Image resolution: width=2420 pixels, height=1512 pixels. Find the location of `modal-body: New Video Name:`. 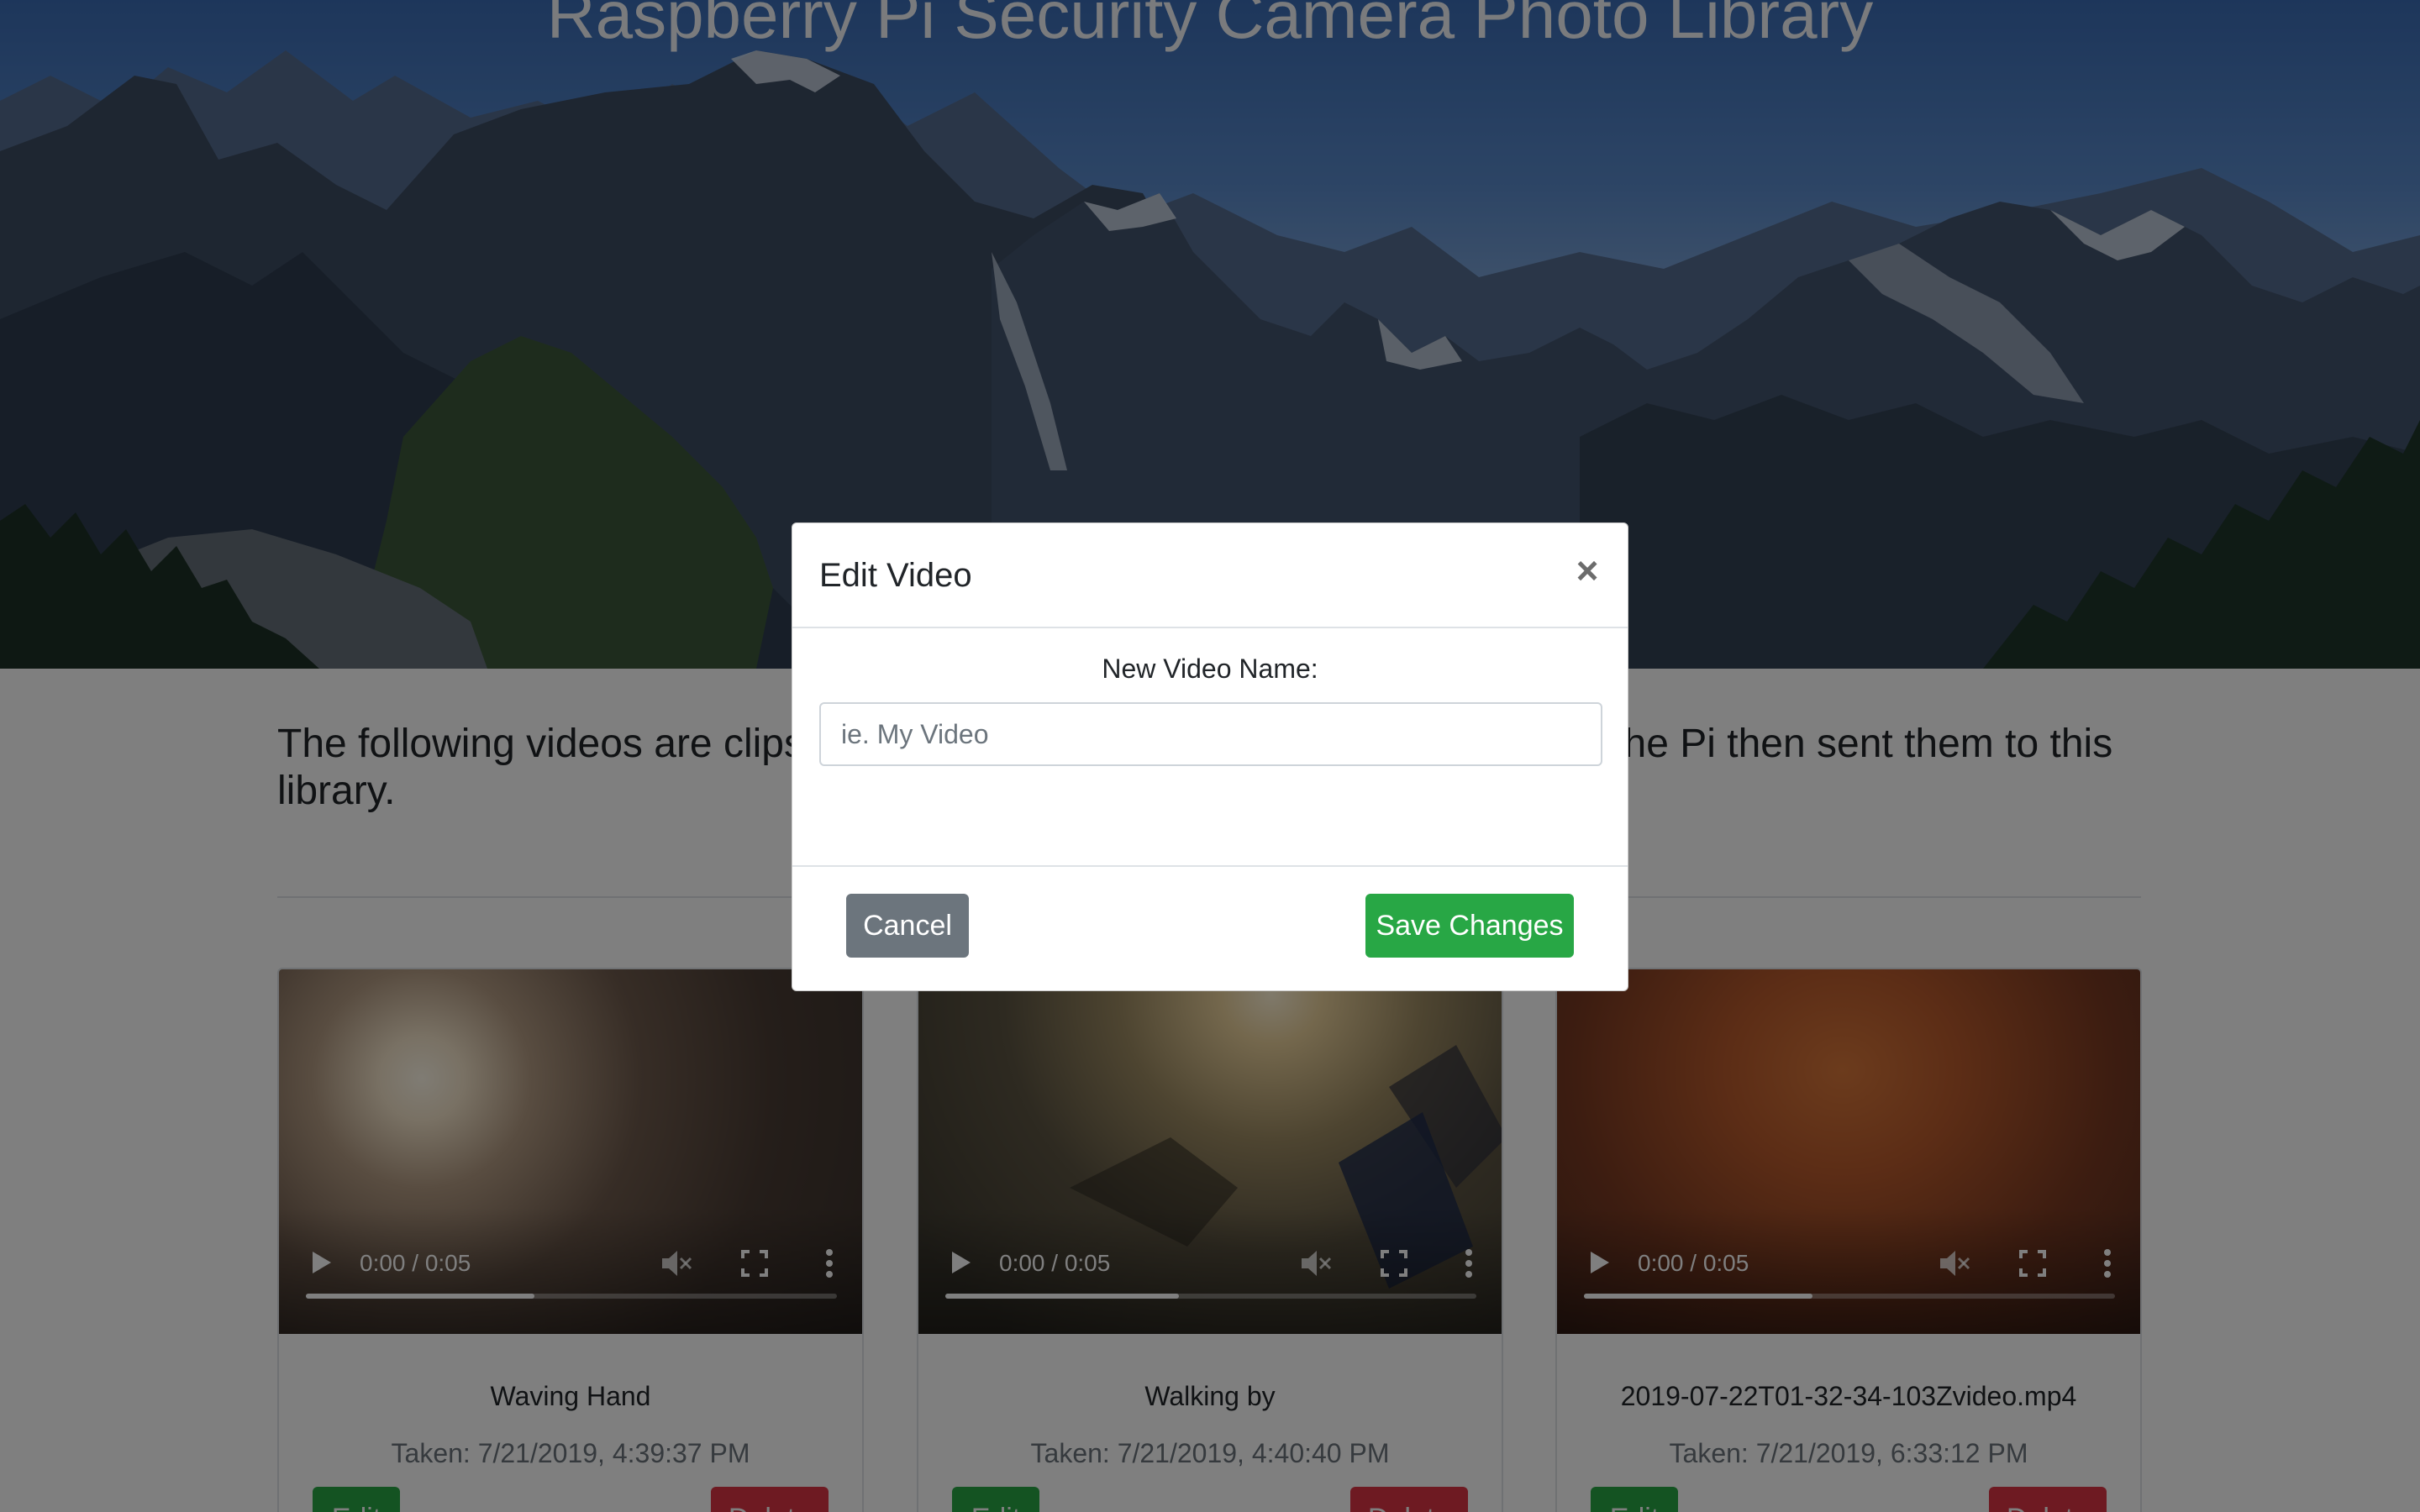

modal-body: New Video Name: is located at coordinates (1210, 746).